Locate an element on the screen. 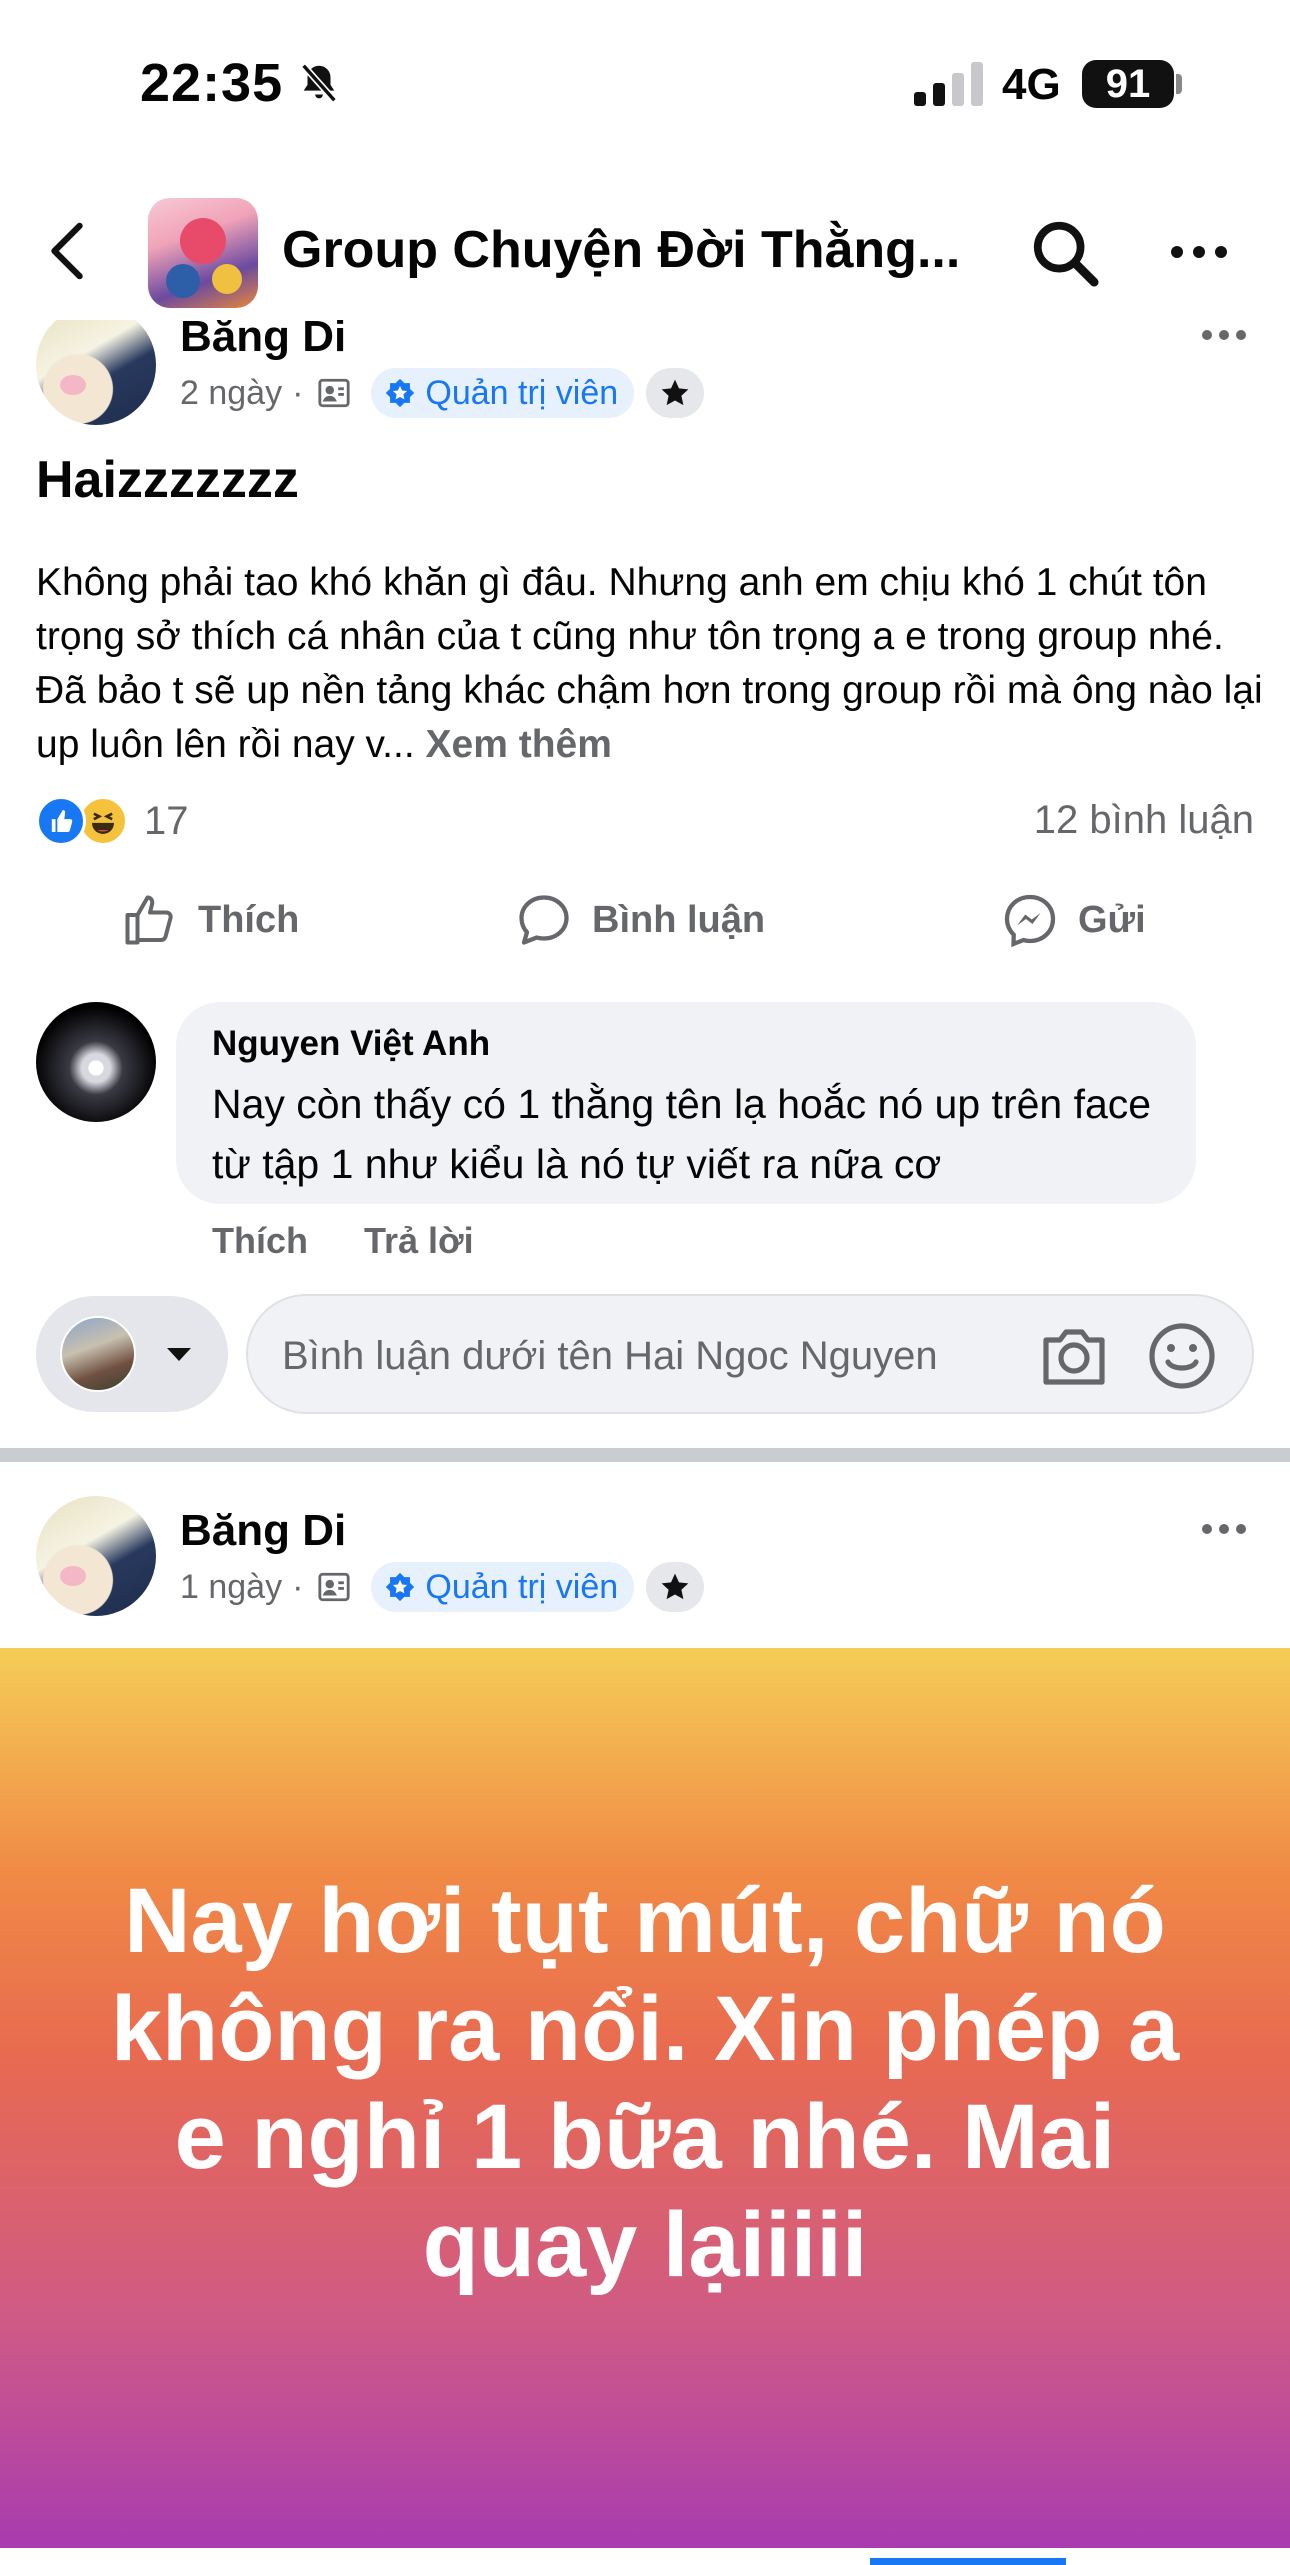 This screenshot has width=1290, height=2565. caret-down-icon is located at coordinates (179, 1354).